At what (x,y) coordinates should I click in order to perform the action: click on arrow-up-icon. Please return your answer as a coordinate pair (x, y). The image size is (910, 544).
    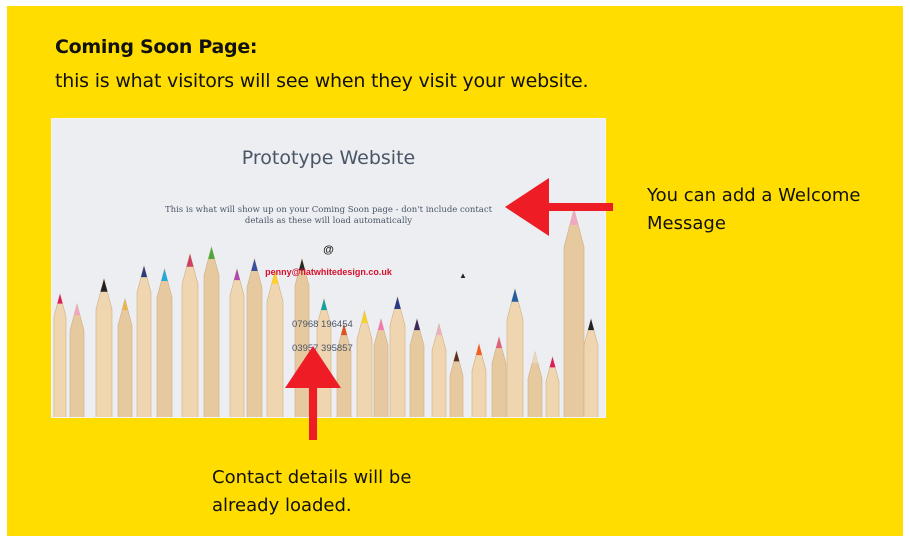
    Looking at the image, I should click on (313, 393).